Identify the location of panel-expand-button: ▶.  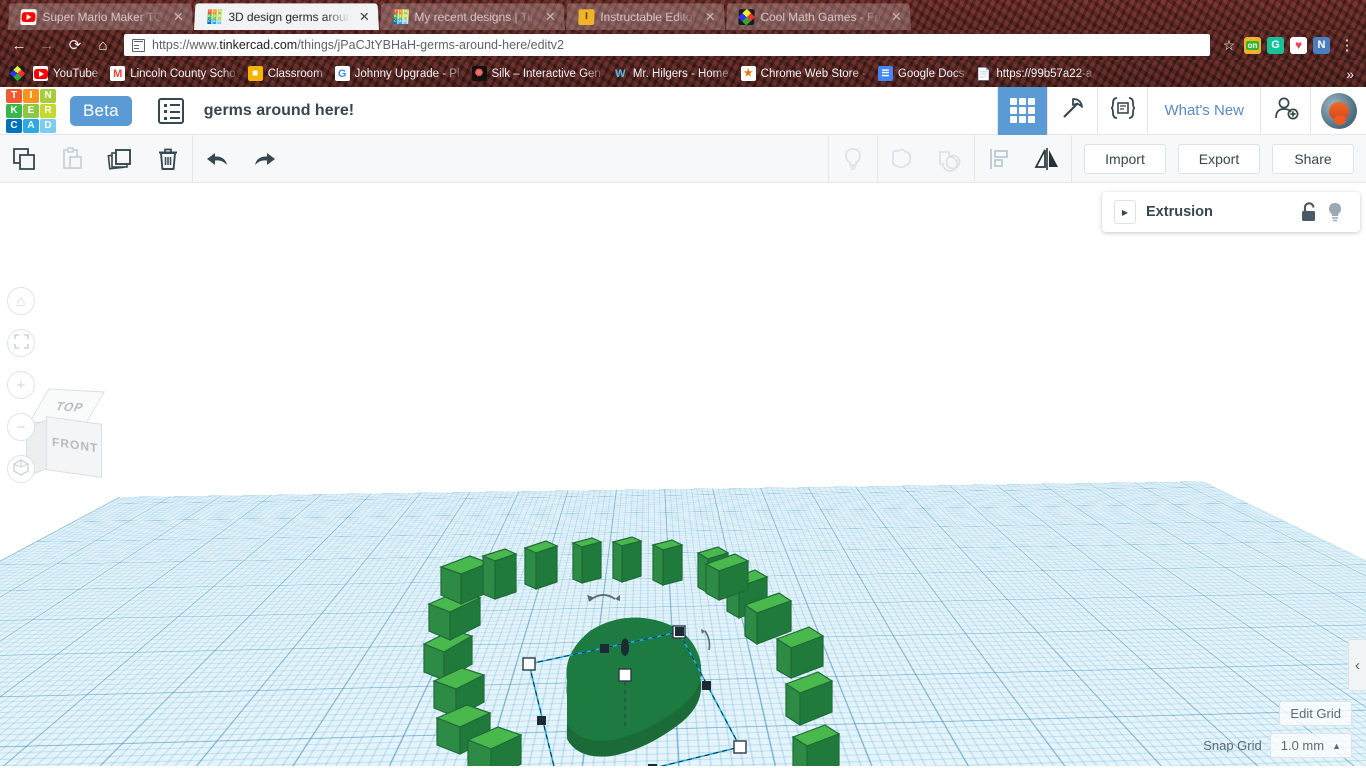
(1125, 212).